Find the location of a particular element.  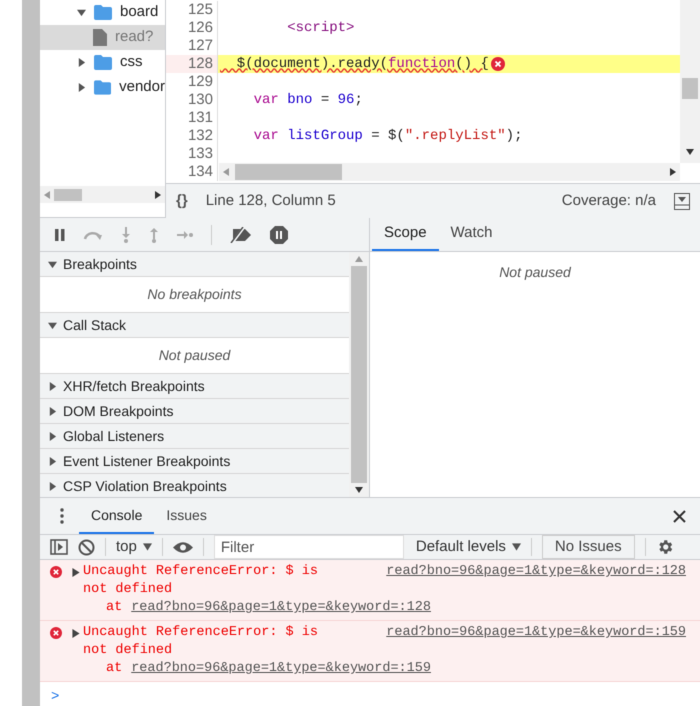

tree-item: css is located at coordinates (102, 62).